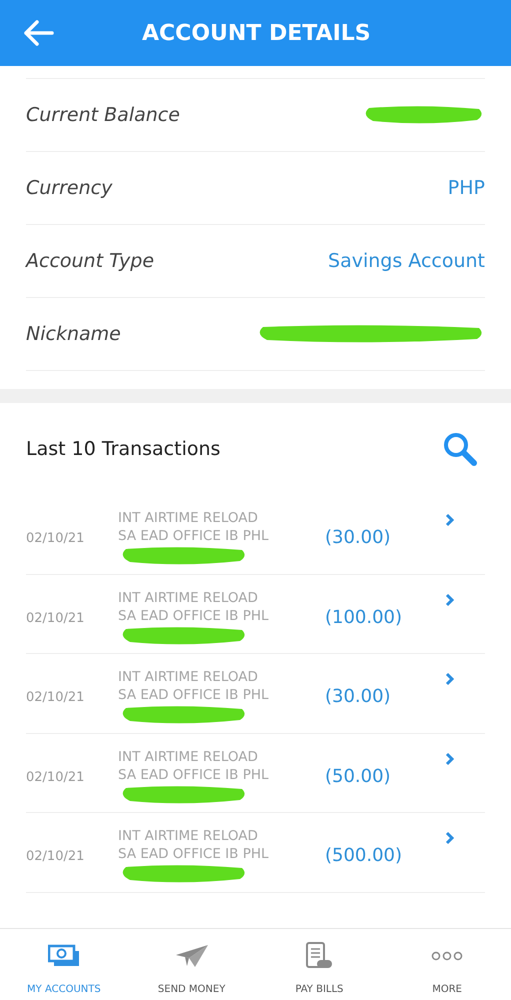 This screenshot has width=511, height=1000. I want to click on detail-label: Currency, so click(69, 188).